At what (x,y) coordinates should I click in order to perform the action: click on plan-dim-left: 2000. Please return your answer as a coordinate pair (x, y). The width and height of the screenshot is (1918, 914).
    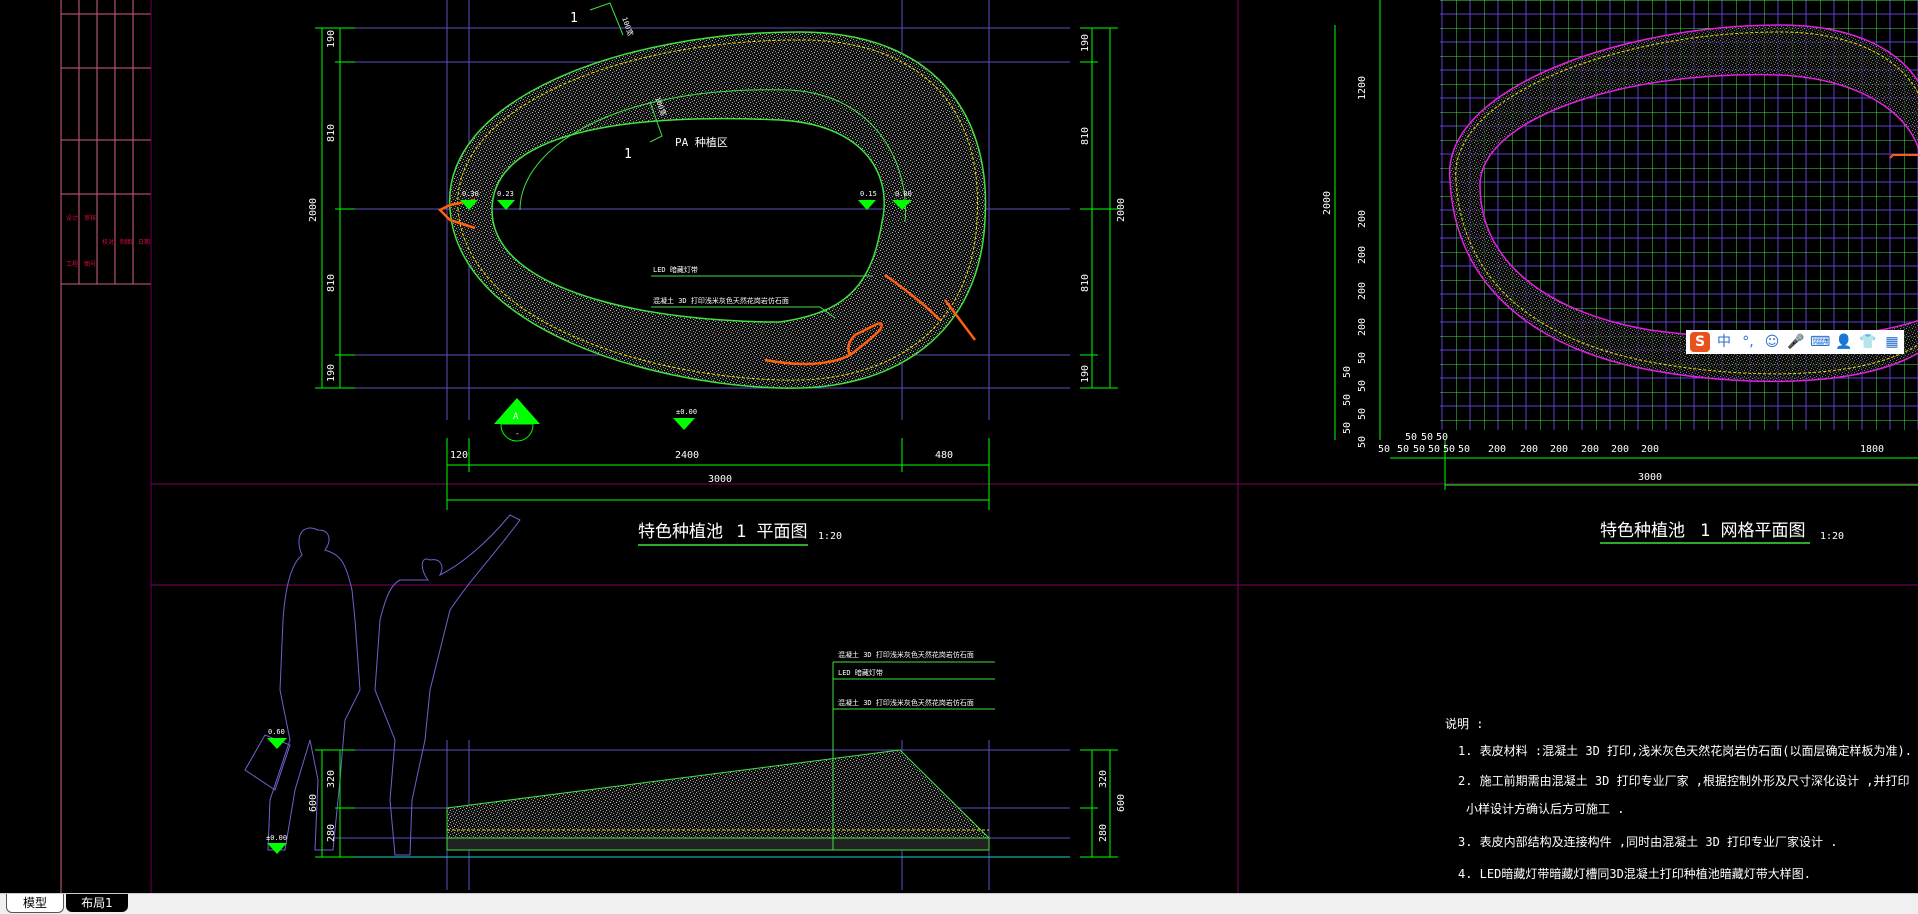
    Looking at the image, I should click on (313, 210).